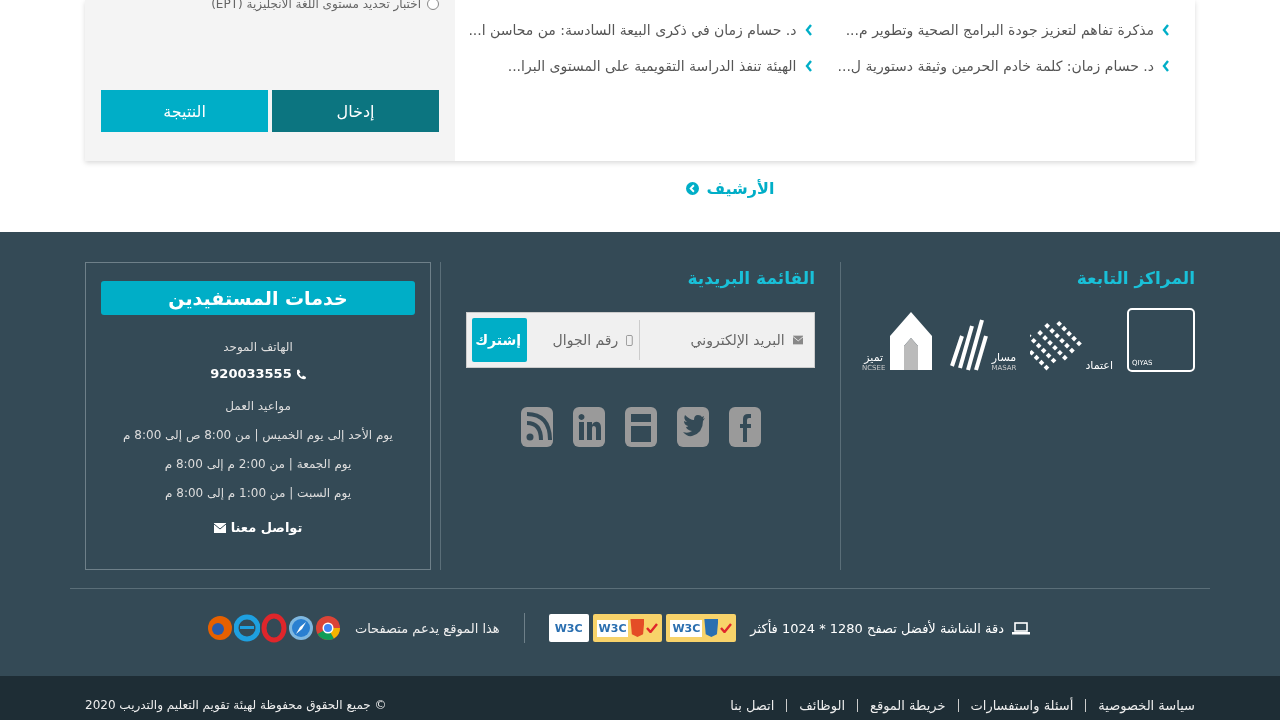  Describe the element at coordinates (1146, 705) in the screenshot. I see `footer-link: سياسة الخصوصية` at that location.